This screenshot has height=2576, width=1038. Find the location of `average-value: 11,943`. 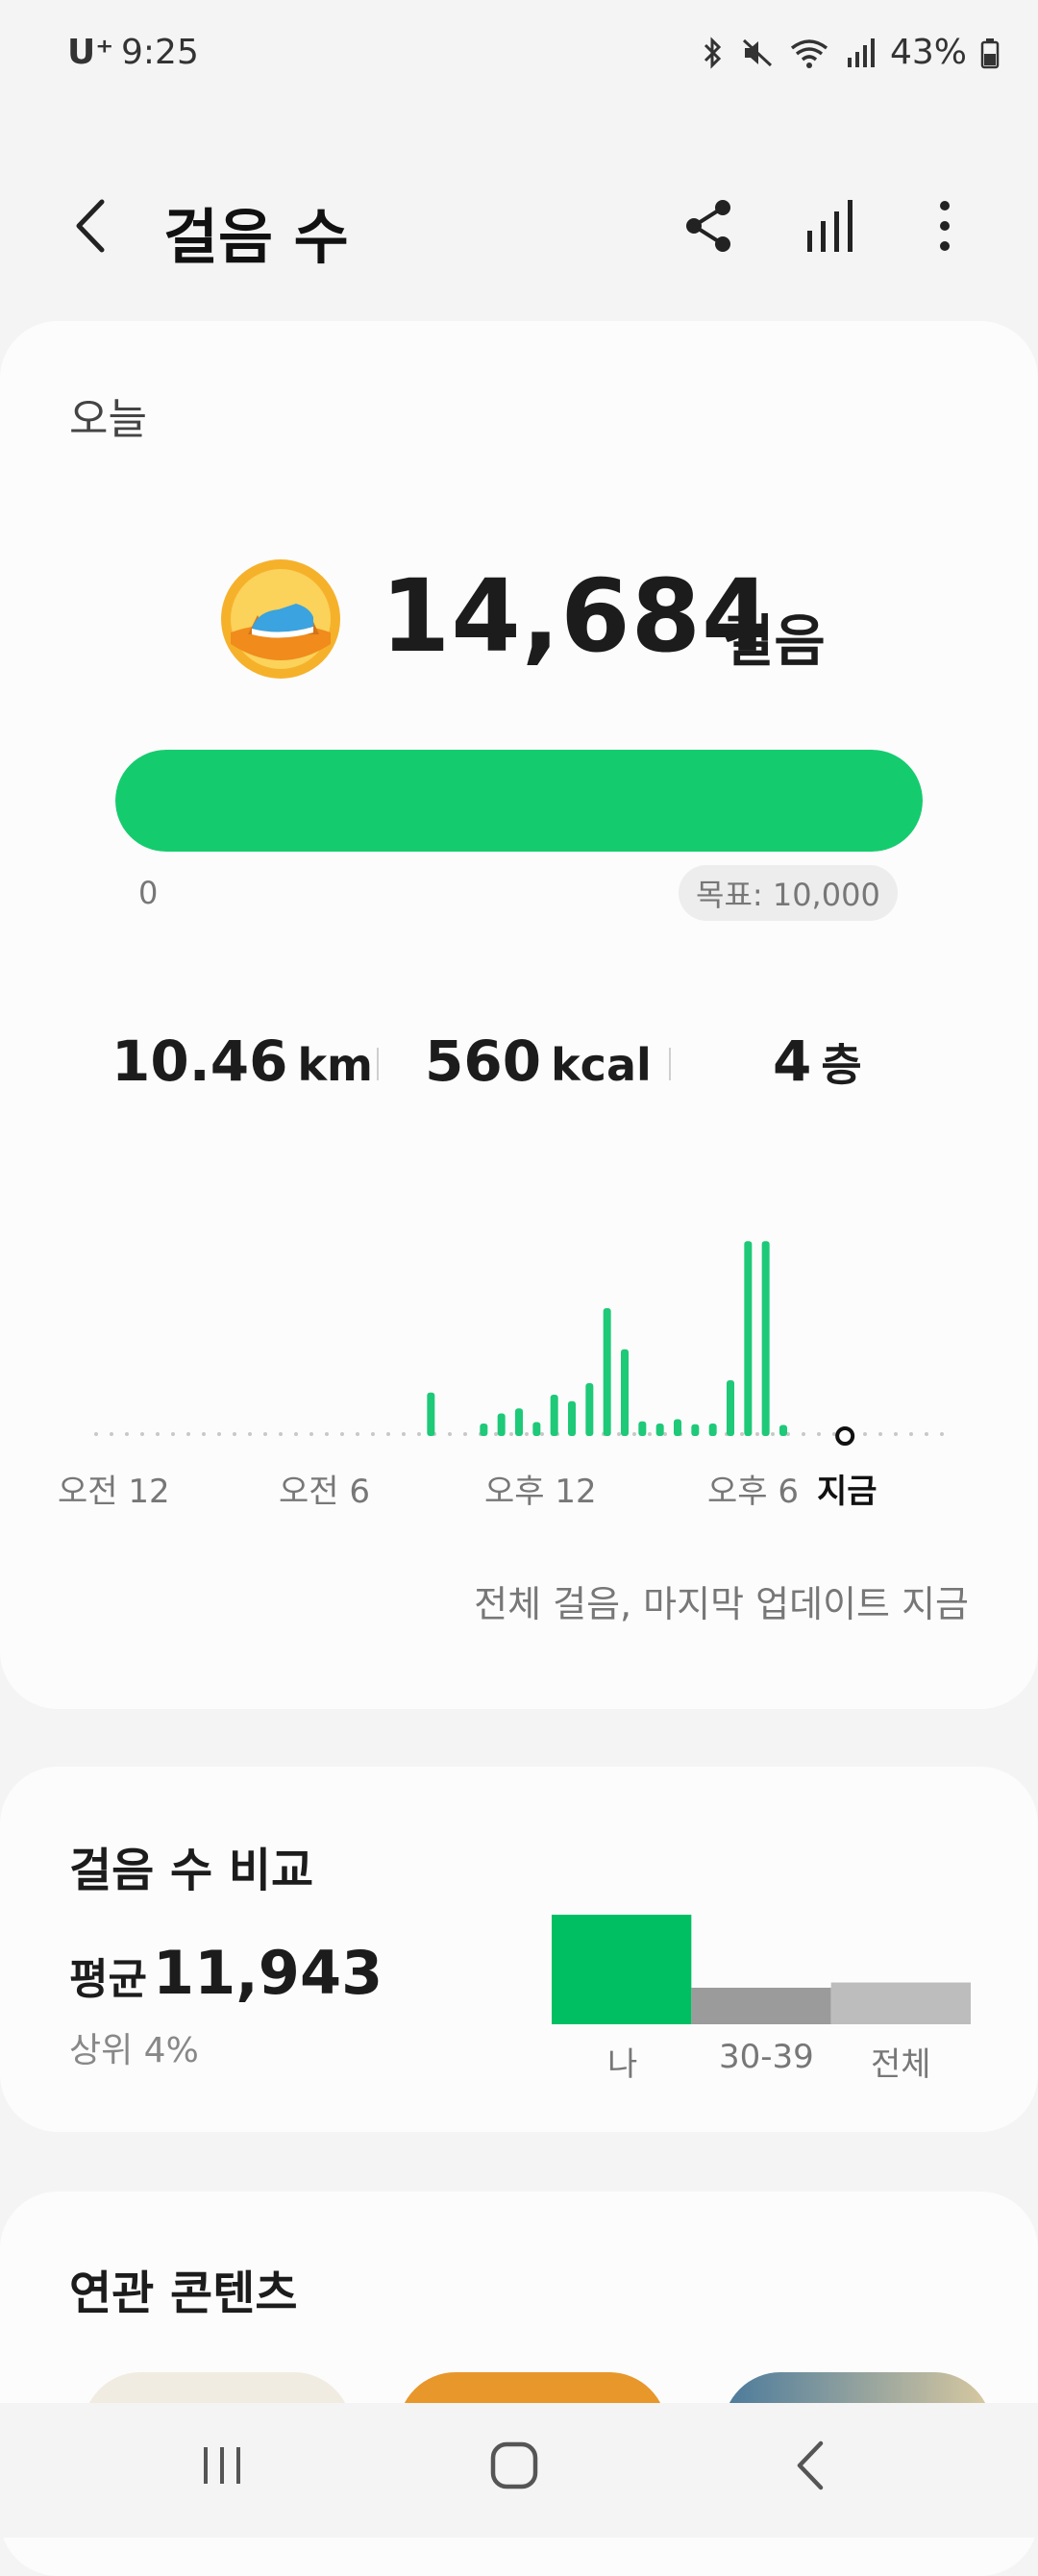

average-value: 11,943 is located at coordinates (267, 1973).